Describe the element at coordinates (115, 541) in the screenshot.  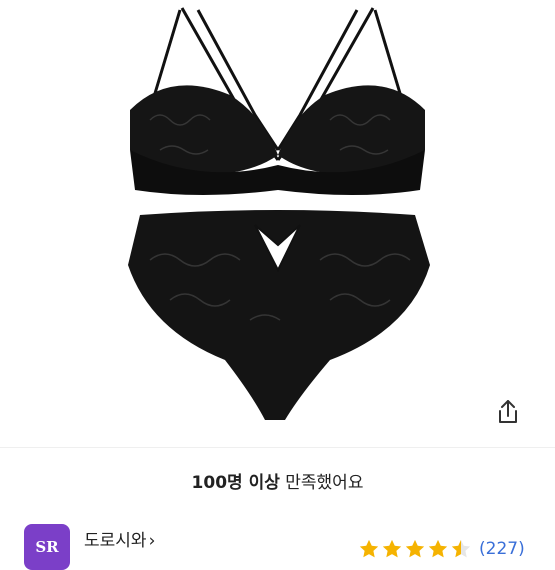
I see `shop-name: 도로시와` at that location.